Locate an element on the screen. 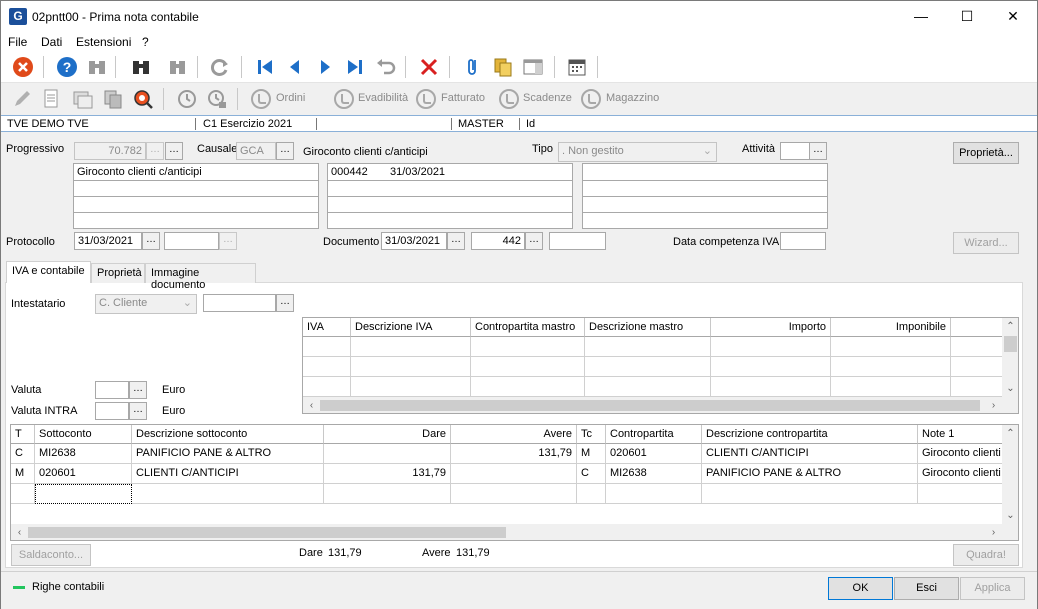 This screenshot has height=609, width=1038. ledger-row-1-descr: PANIFICIO PANE & ALTRO is located at coordinates (228, 454).